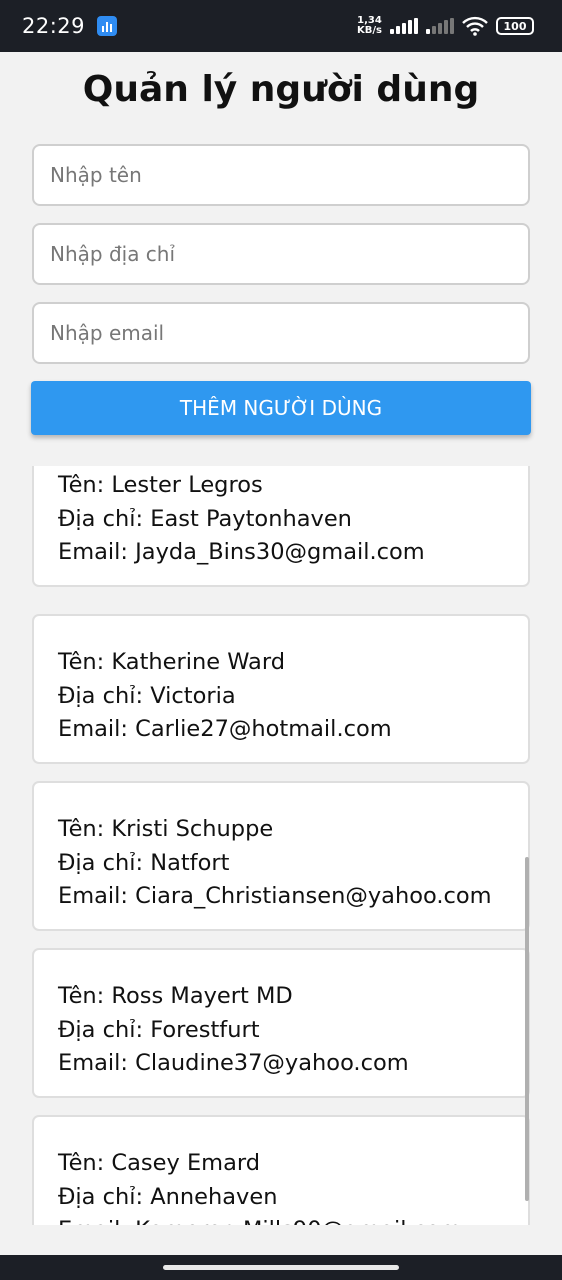 This screenshot has height=1280, width=562. I want to click on email-input, so click(281, 333).